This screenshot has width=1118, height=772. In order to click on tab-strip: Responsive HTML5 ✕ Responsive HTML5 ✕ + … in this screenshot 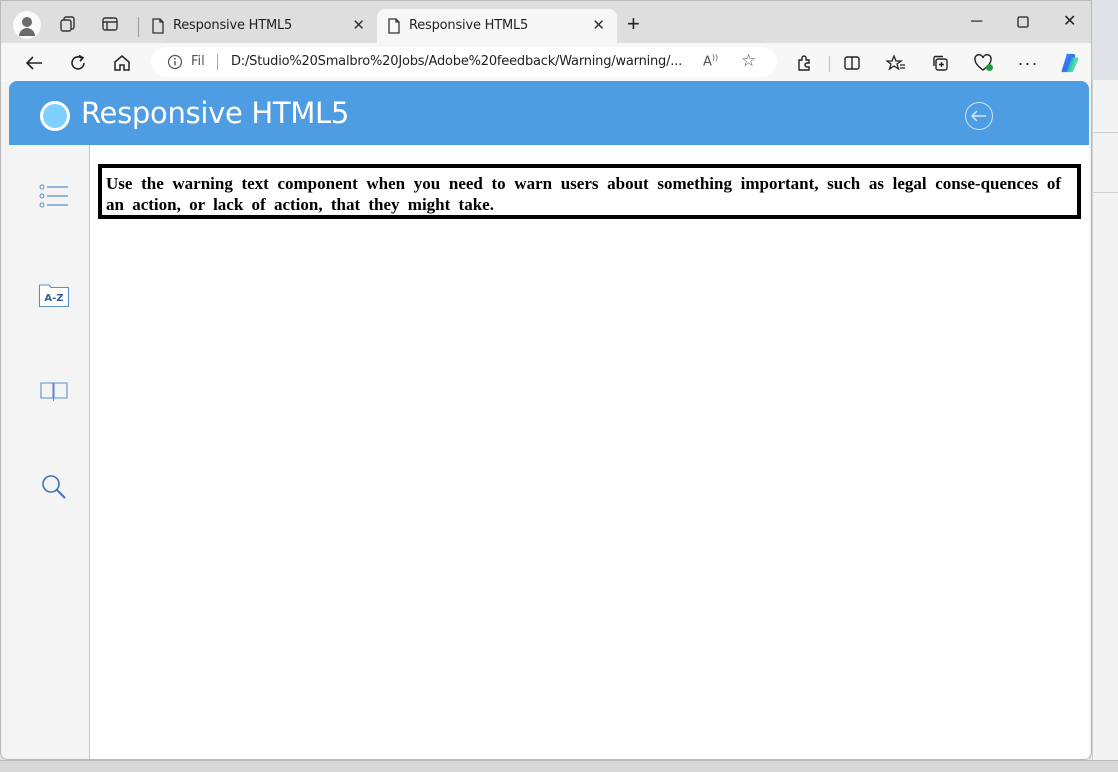, I will do `click(546, 22)`.